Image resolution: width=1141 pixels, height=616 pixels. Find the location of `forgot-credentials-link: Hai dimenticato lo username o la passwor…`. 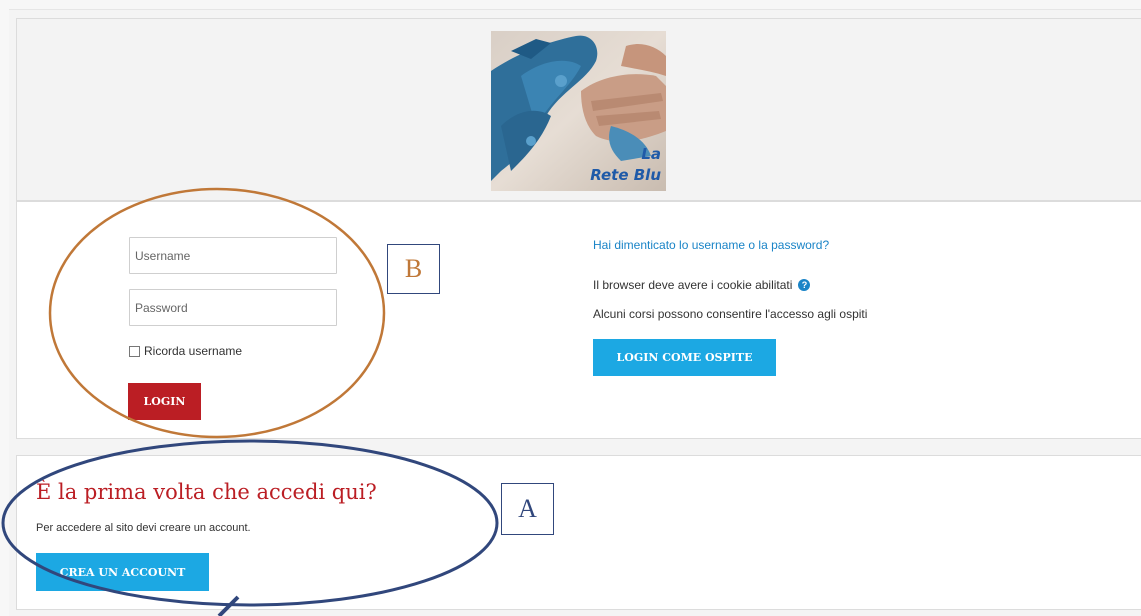

forgot-credentials-link: Hai dimenticato lo username o la passwor… is located at coordinates (711, 245).